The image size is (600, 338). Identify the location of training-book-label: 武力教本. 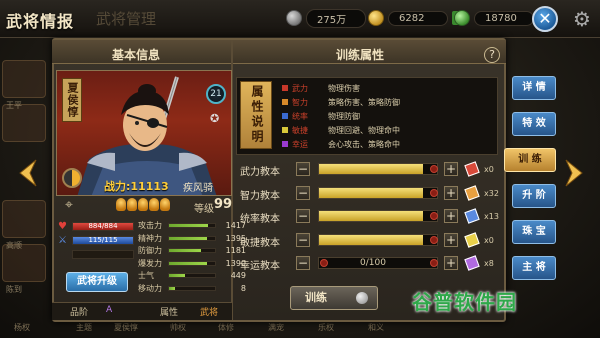
(260, 172).